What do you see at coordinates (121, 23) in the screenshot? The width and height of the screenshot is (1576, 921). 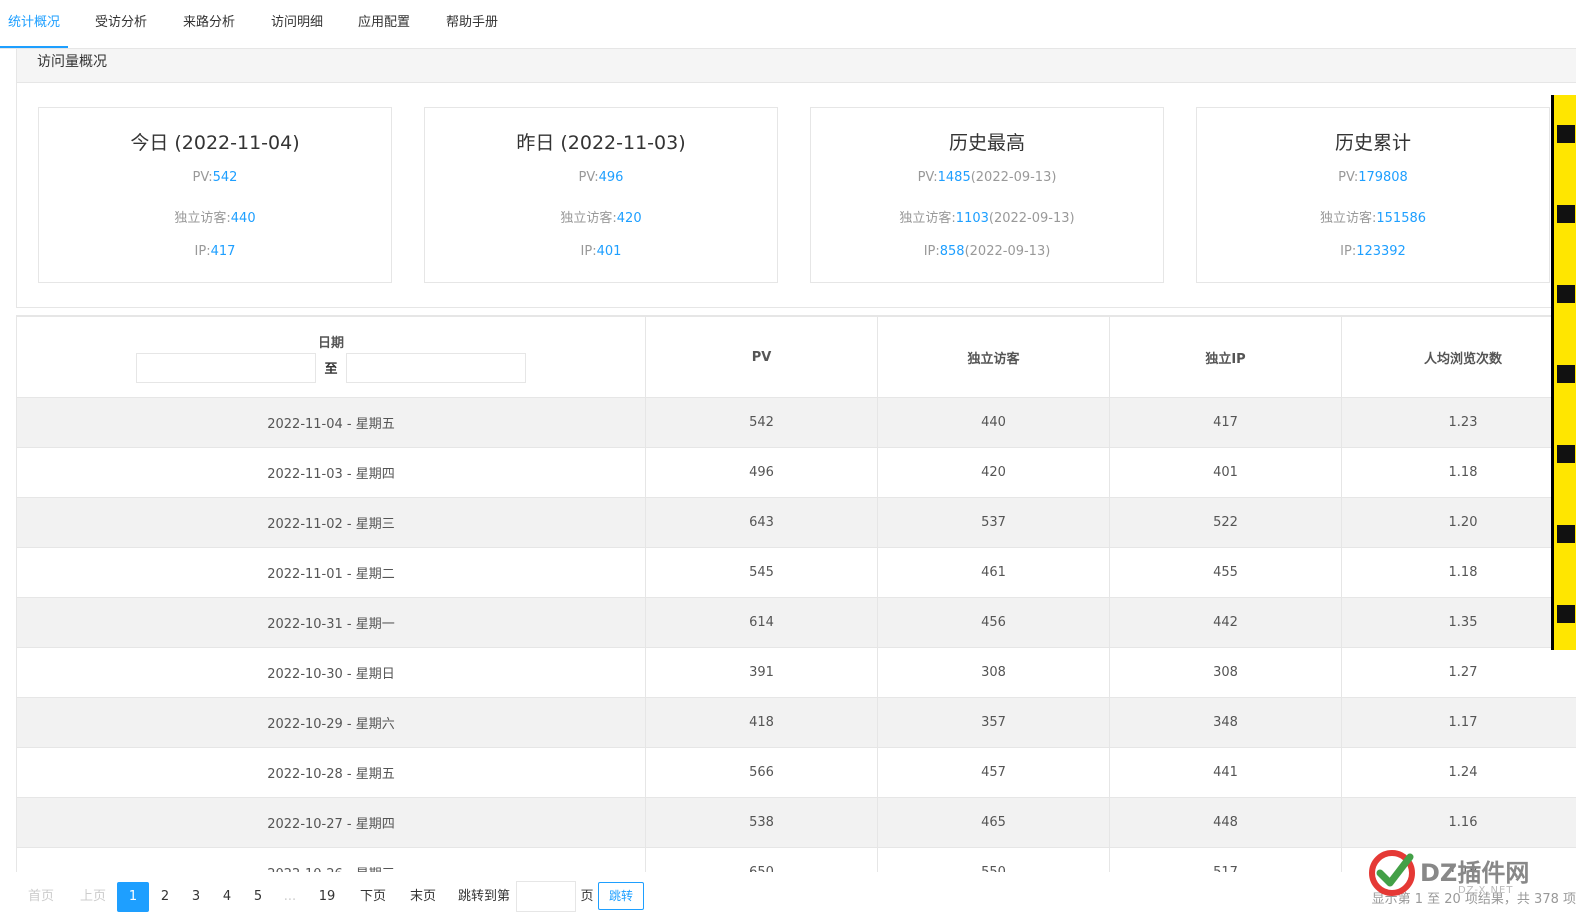 I see `tab-visited-analysis: 受访分析` at bounding box center [121, 23].